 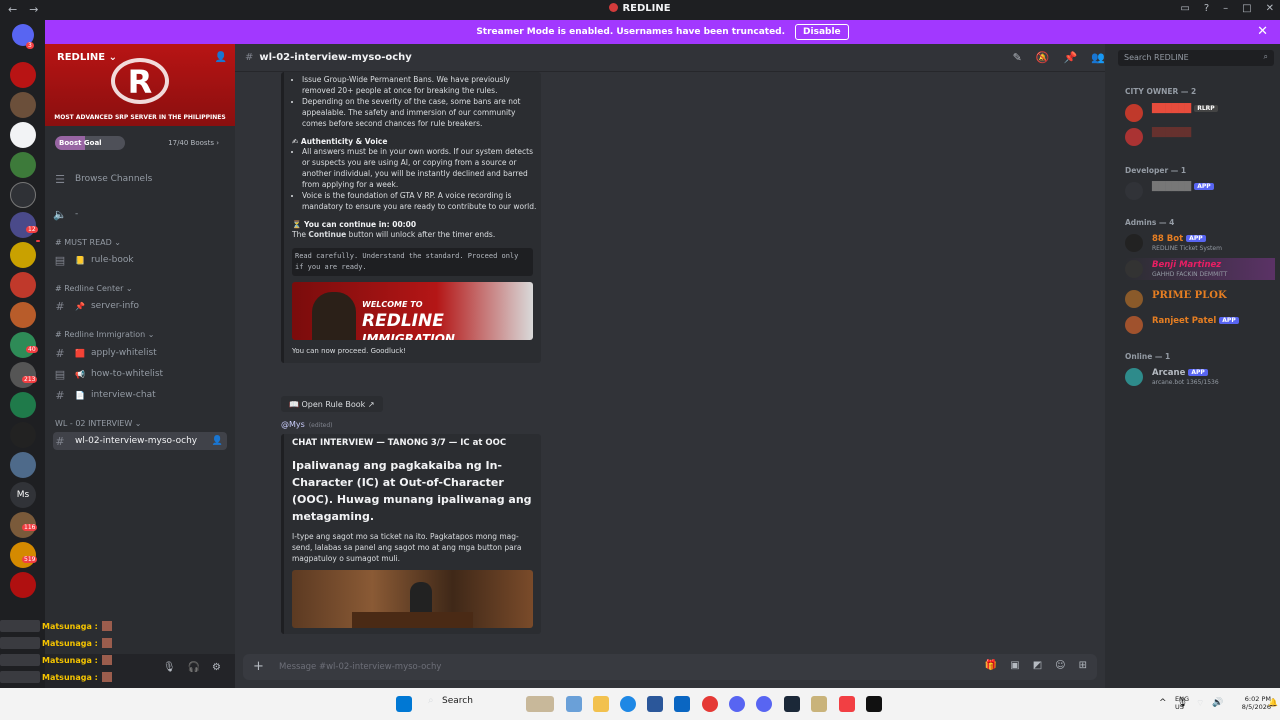 I want to click on notification-bell-icon: 🔕, so click(x=1043, y=57).